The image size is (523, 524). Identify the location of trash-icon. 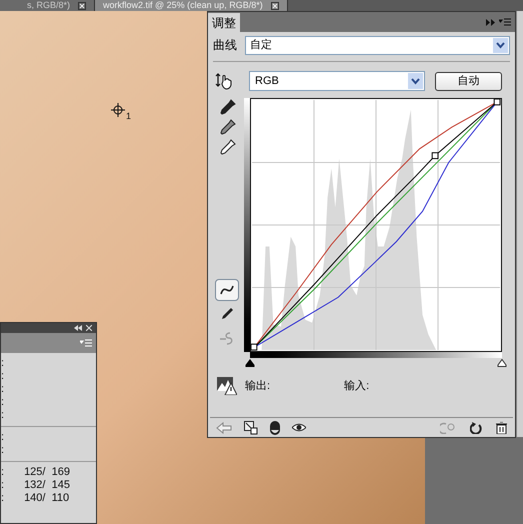
(501, 428).